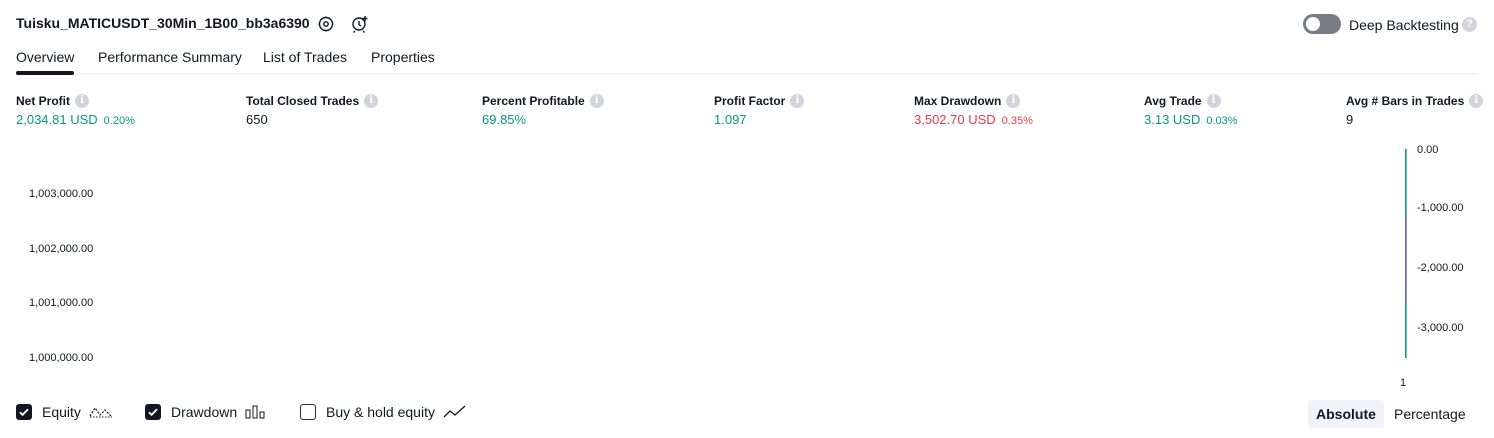 The width and height of the screenshot is (1494, 438). Describe the element at coordinates (1322, 24) in the screenshot. I see `deep-backtesting-toggle` at that location.